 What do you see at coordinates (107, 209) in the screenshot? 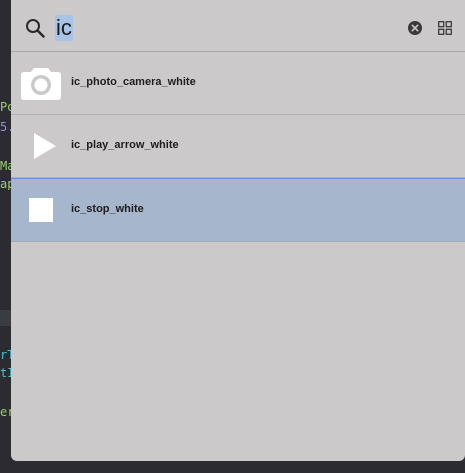
I see `result-item-label: ic_stop_white` at bounding box center [107, 209].